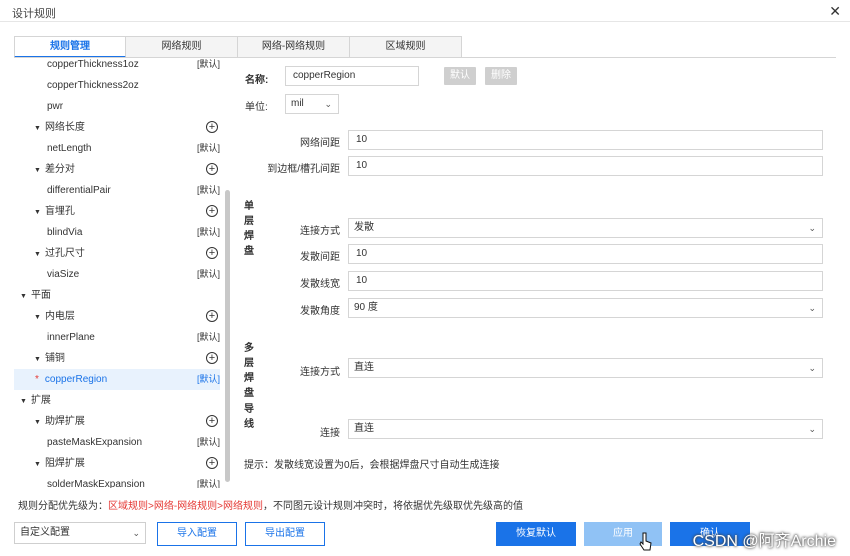 Image resolution: width=850 pixels, height=556 pixels. I want to click on connect-mode-label: 连接方式, so click(320, 231).